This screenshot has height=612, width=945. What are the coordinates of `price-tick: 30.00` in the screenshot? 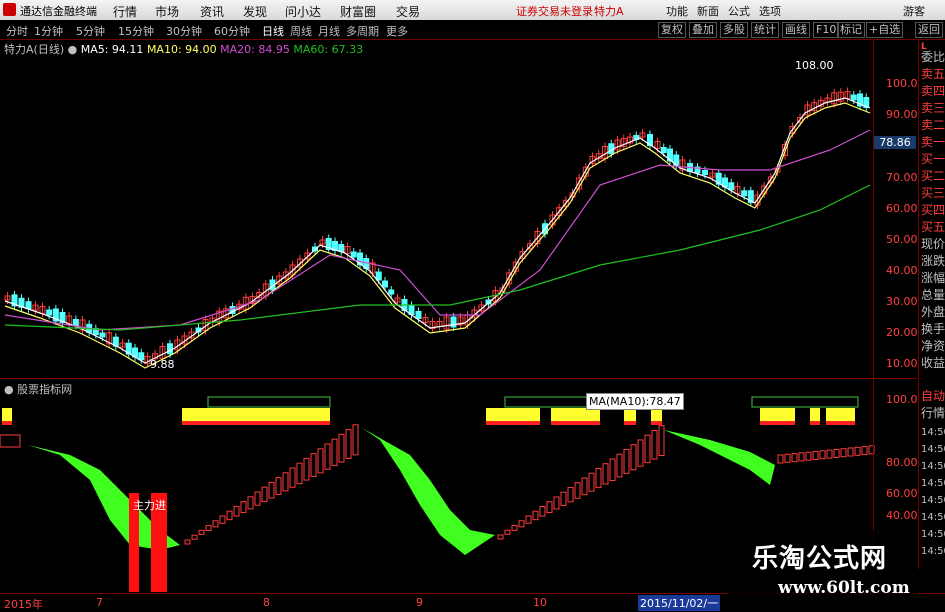 It's located at (902, 301).